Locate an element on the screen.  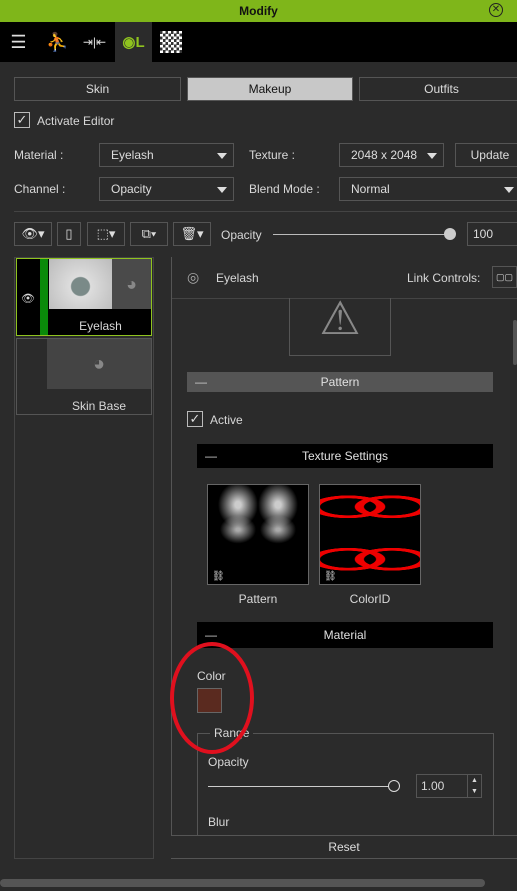
warning-icon: ⚠ is located at coordinates (340, 325).